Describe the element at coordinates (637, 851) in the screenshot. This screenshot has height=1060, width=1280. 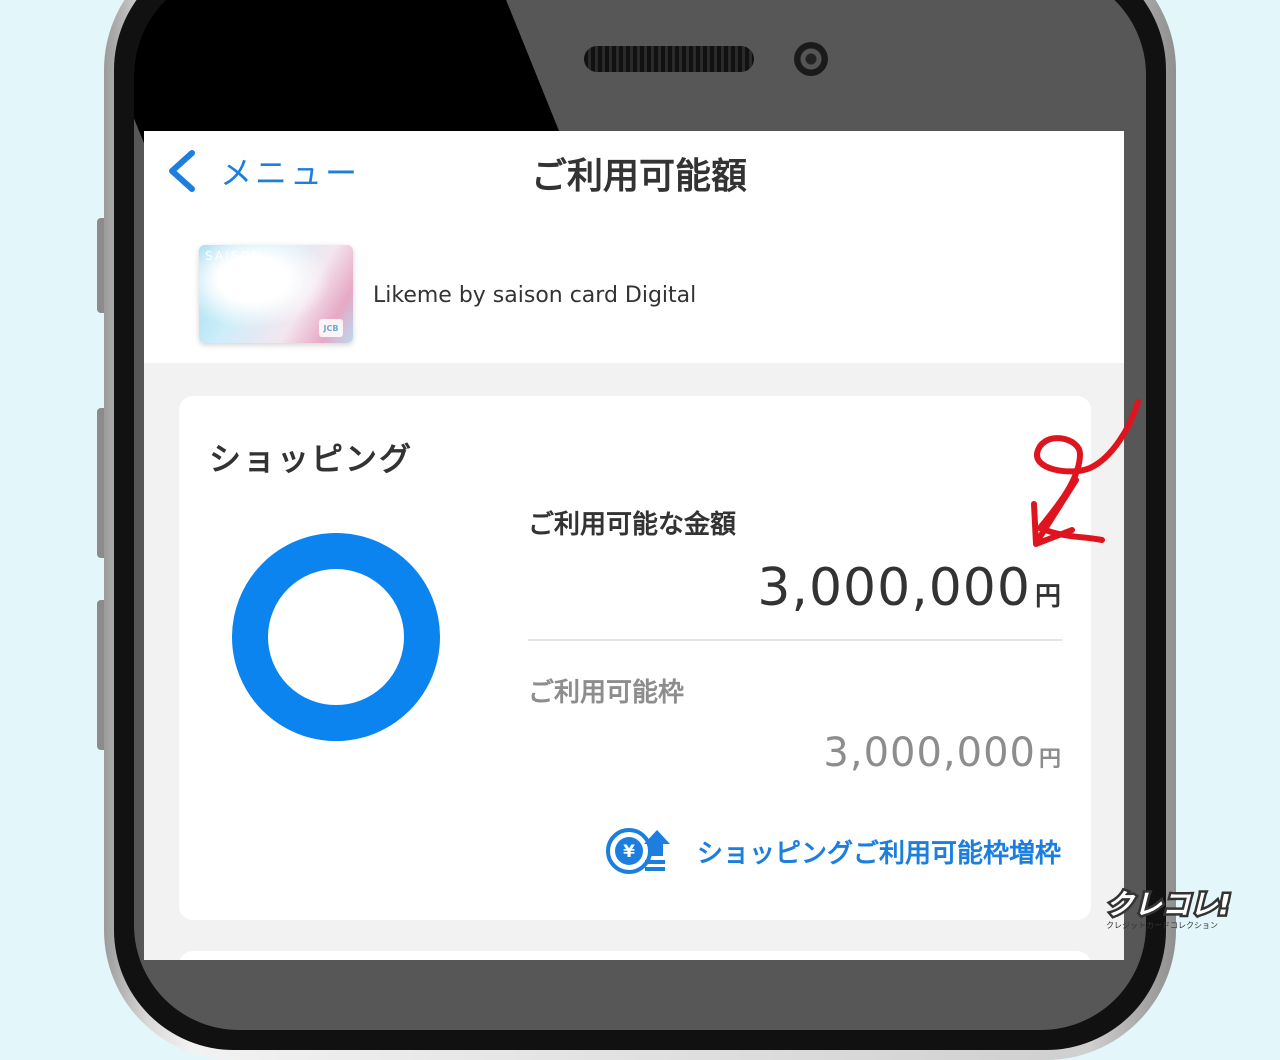
I see `yen-up-arrow-icon: ¥` at that location.